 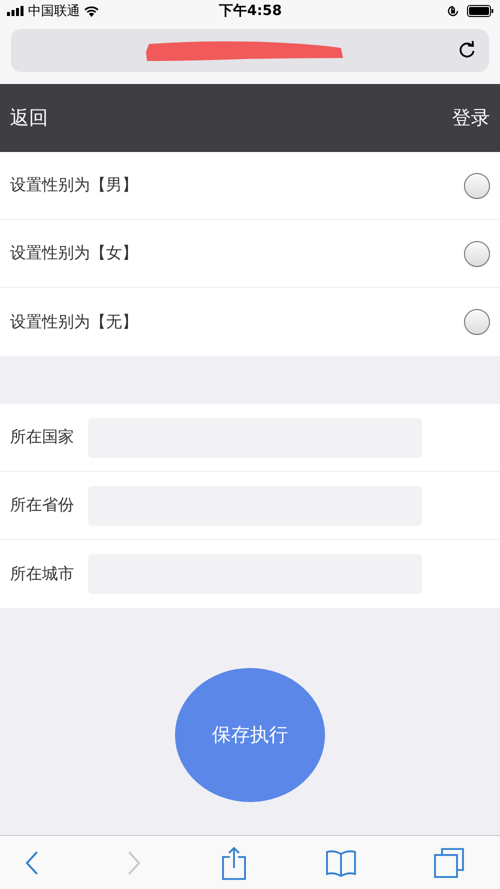 What do you see at coordinates (250, 11) in the screenshot?
I see `status-time: 下午4:58` at bounding box center [250, 11].